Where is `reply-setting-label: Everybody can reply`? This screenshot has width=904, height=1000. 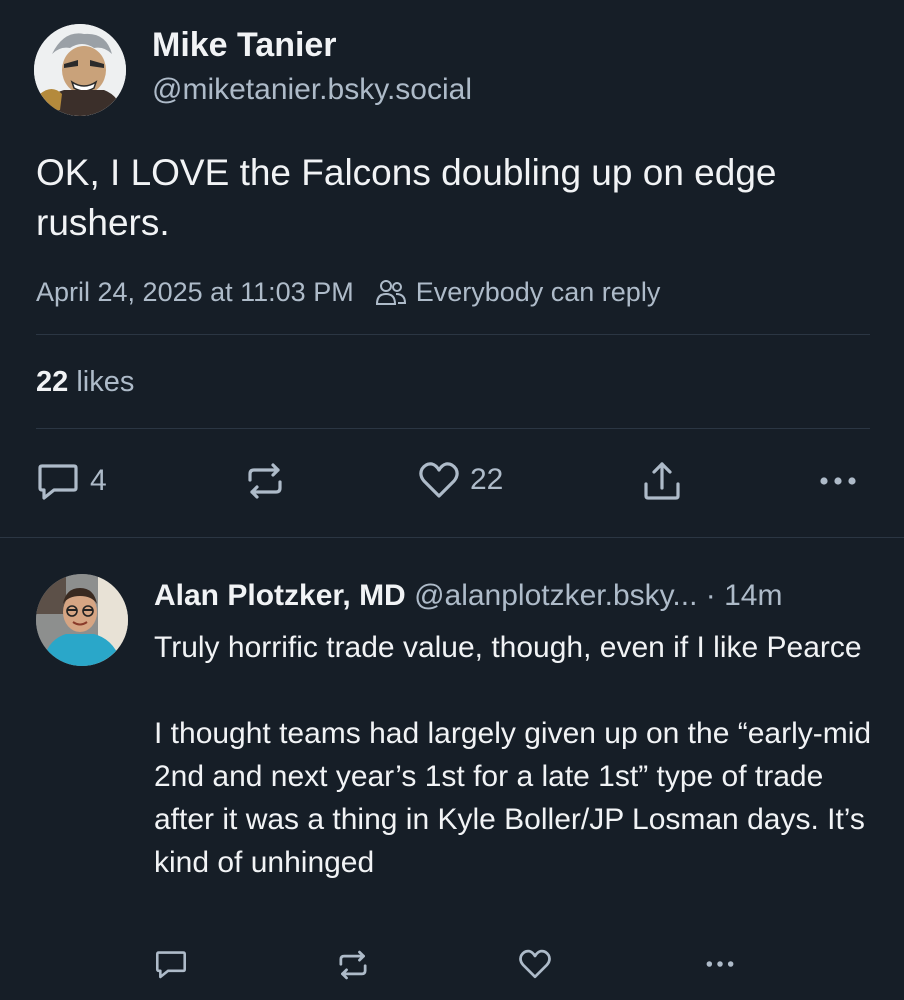
reply-setting-label: Everybody can reply is located at coordinates (538, 292).